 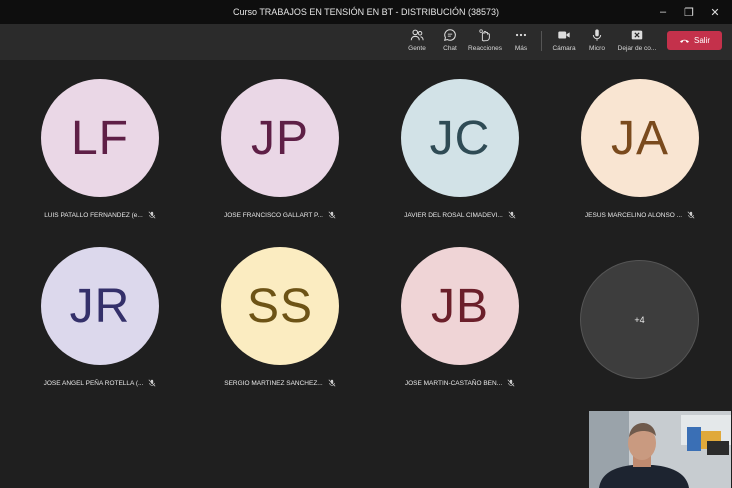 What do you see at coordinates (485, 48) in the screenshot?
I see `reactions-label: Reacciones` at bounding box center [485, 48].